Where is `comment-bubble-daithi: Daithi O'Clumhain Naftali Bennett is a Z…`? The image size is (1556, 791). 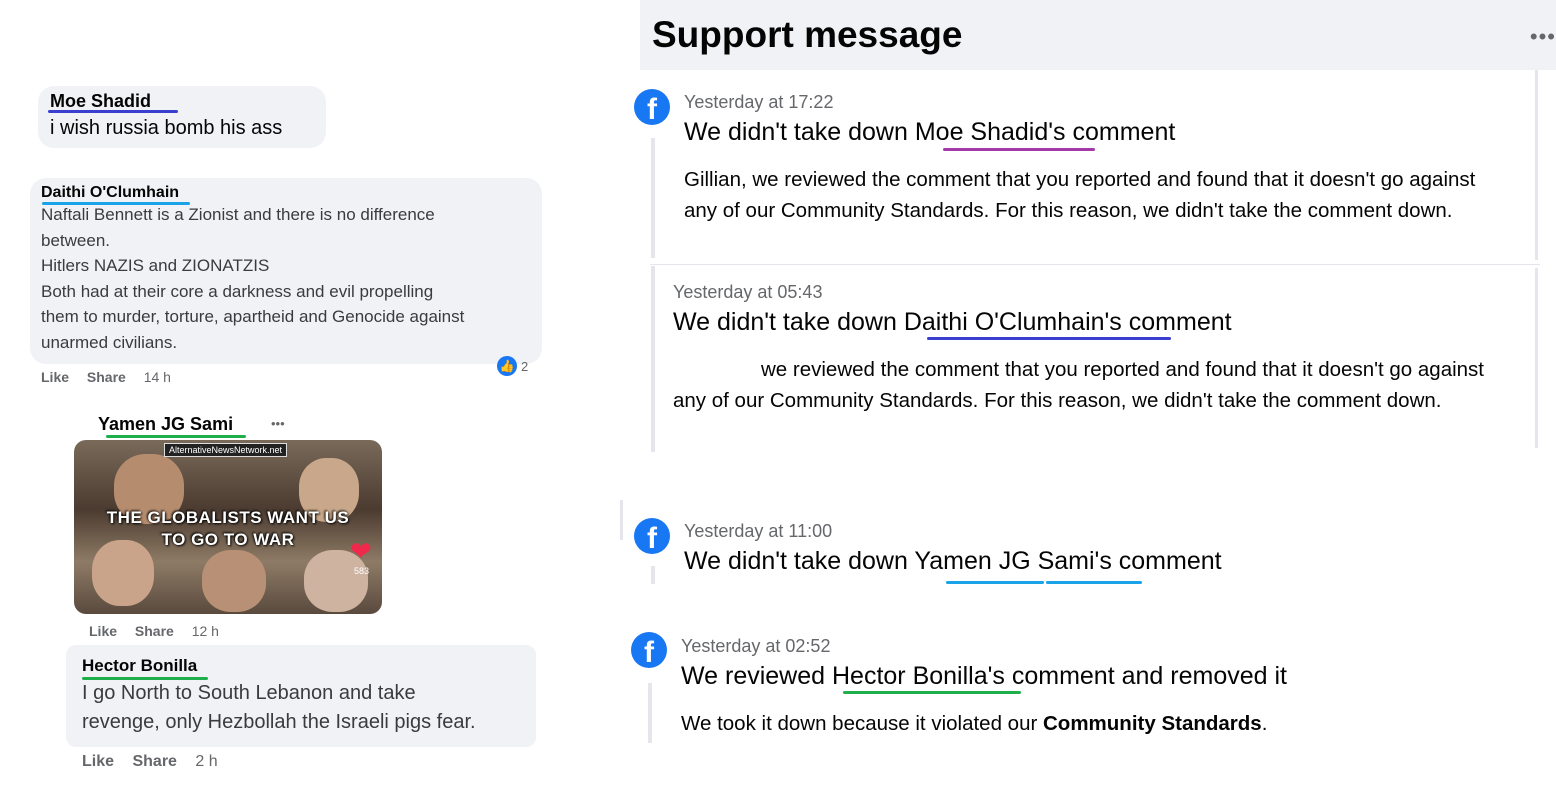
comment-bubble-daithi: Daithi O'Clumhain Naftali Bennett is a Z… is located at coordinates (286, 271).